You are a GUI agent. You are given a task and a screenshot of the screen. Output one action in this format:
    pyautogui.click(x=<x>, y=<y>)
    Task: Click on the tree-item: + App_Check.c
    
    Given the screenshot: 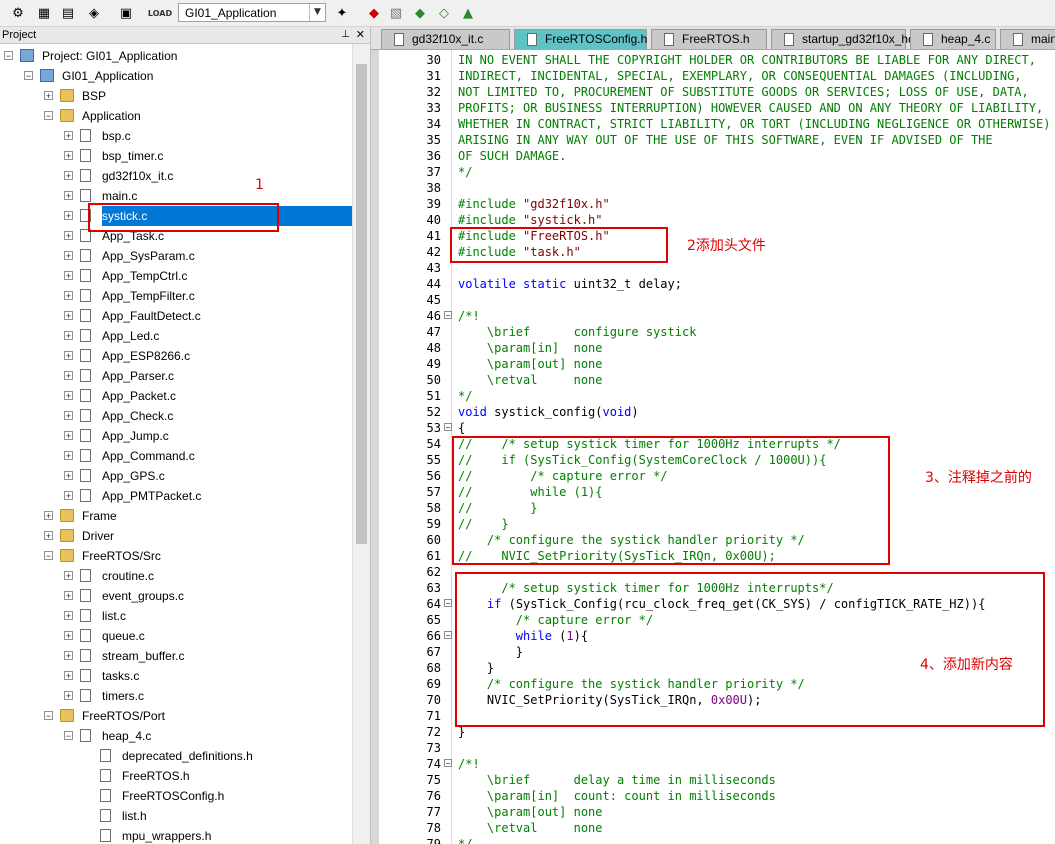 What is the action you would take?
    pyautogui.click(x=176, y=416)
    